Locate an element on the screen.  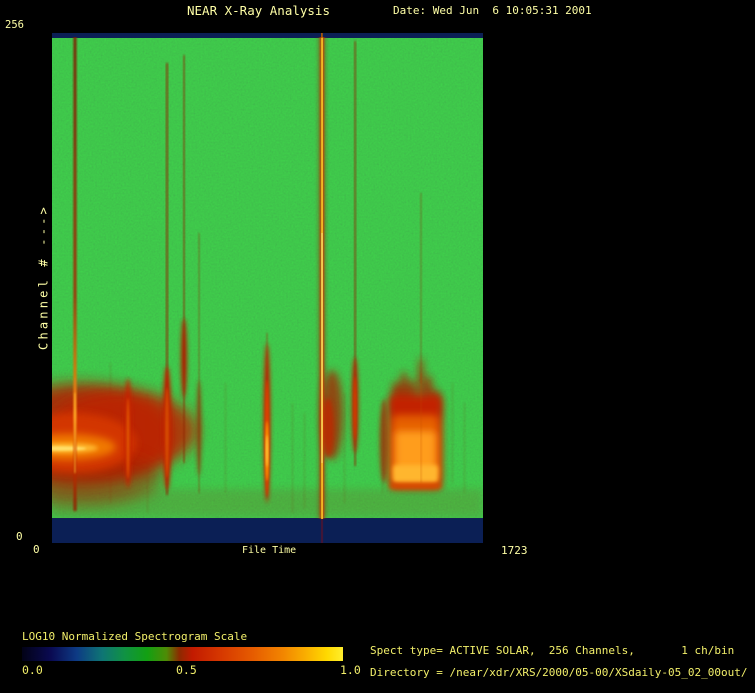
x-axis-label: File Time is located at coordinates (269, 550).